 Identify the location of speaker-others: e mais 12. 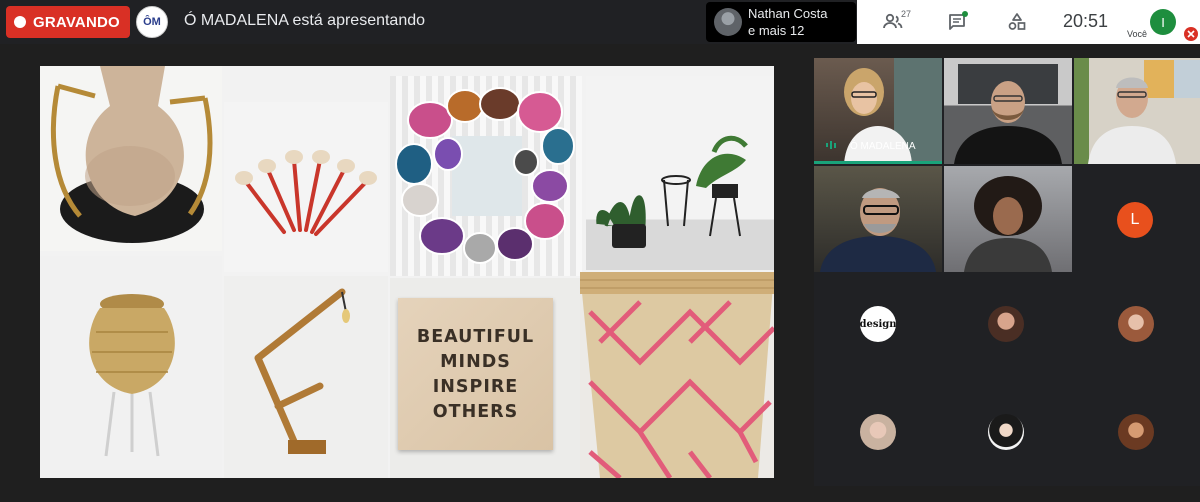
(776, 30).